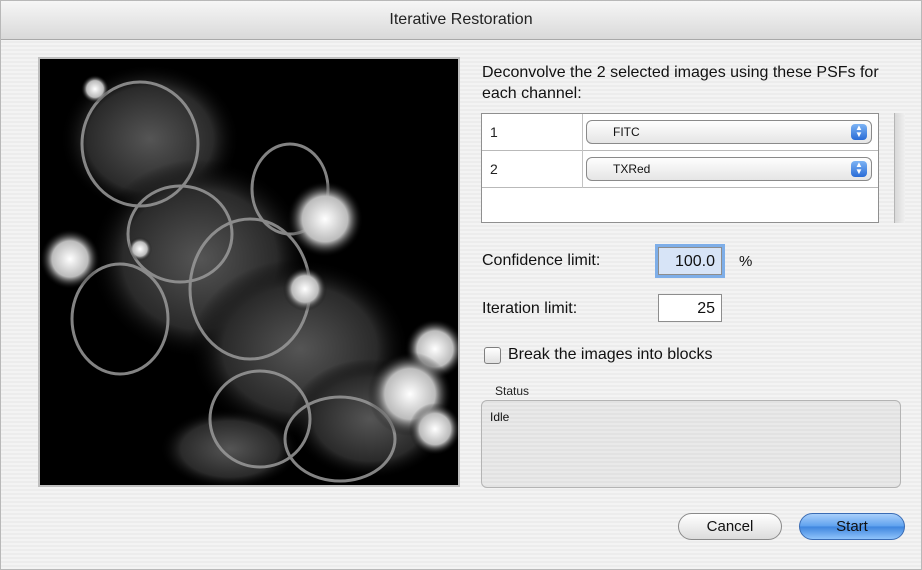  I want to click on percent-unit: %, so click(746, 261).